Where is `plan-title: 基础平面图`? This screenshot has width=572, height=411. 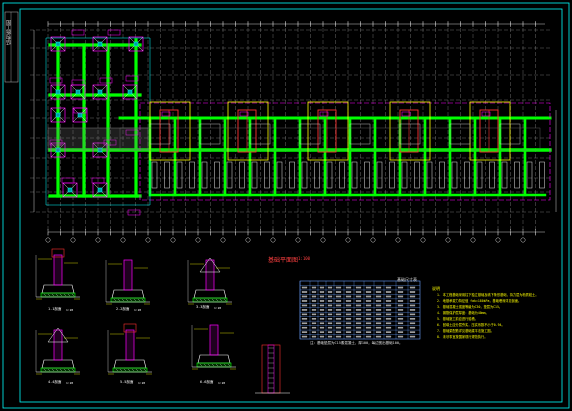 plan-title: 基础平面图 is located at coordinates (283, 260).